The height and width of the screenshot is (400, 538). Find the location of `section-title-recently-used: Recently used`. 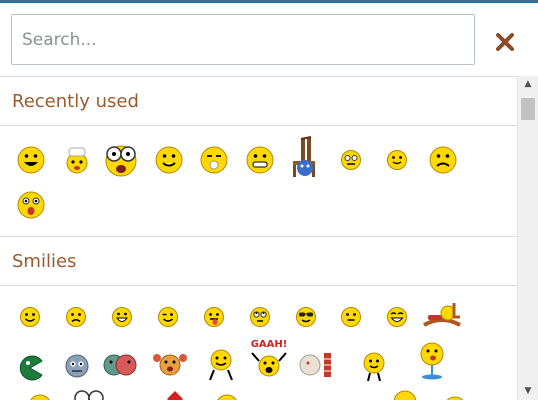

section-title-recently-used: Recently used is located at coordinates (75, 101).